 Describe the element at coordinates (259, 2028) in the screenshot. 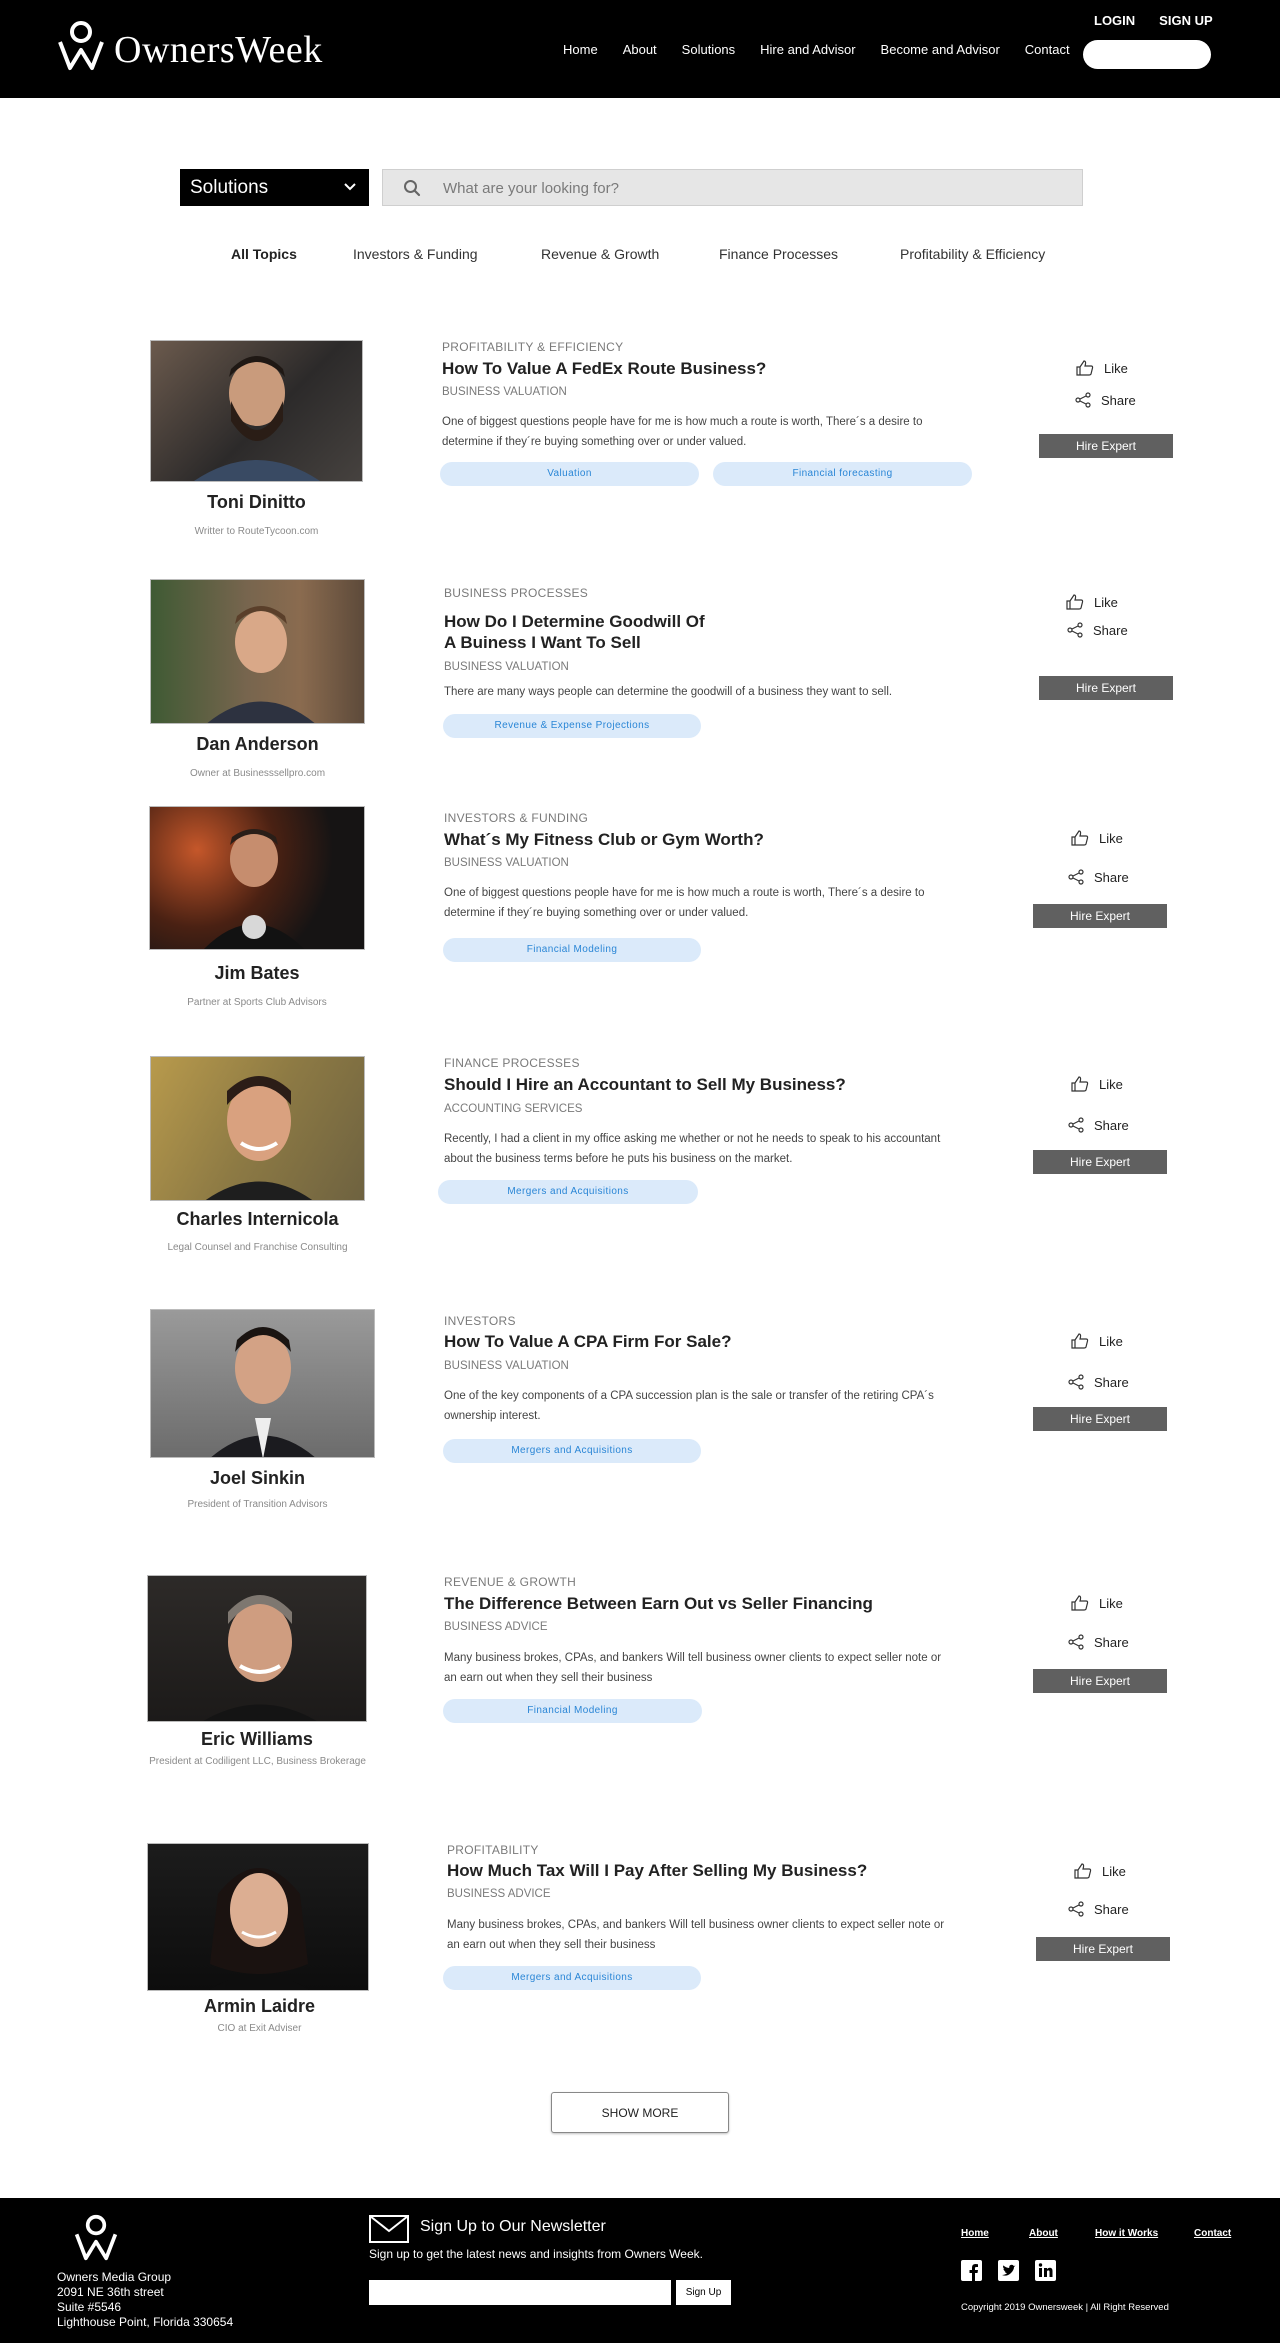

I see `author-role: CIO at Exit Adviser` at that location.